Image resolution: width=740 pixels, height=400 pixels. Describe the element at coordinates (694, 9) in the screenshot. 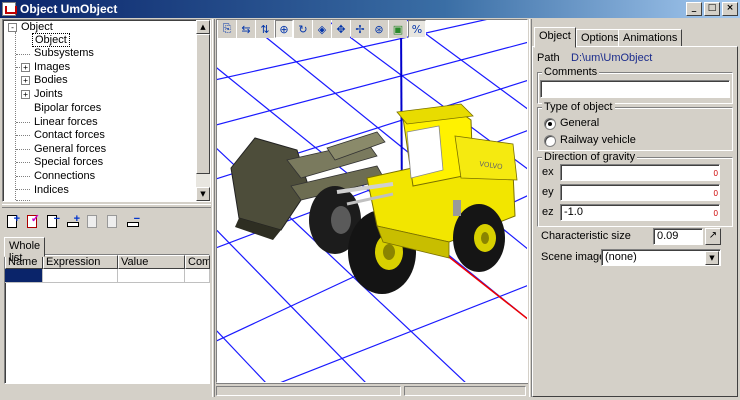

I see `minimize-button: _` at that location.